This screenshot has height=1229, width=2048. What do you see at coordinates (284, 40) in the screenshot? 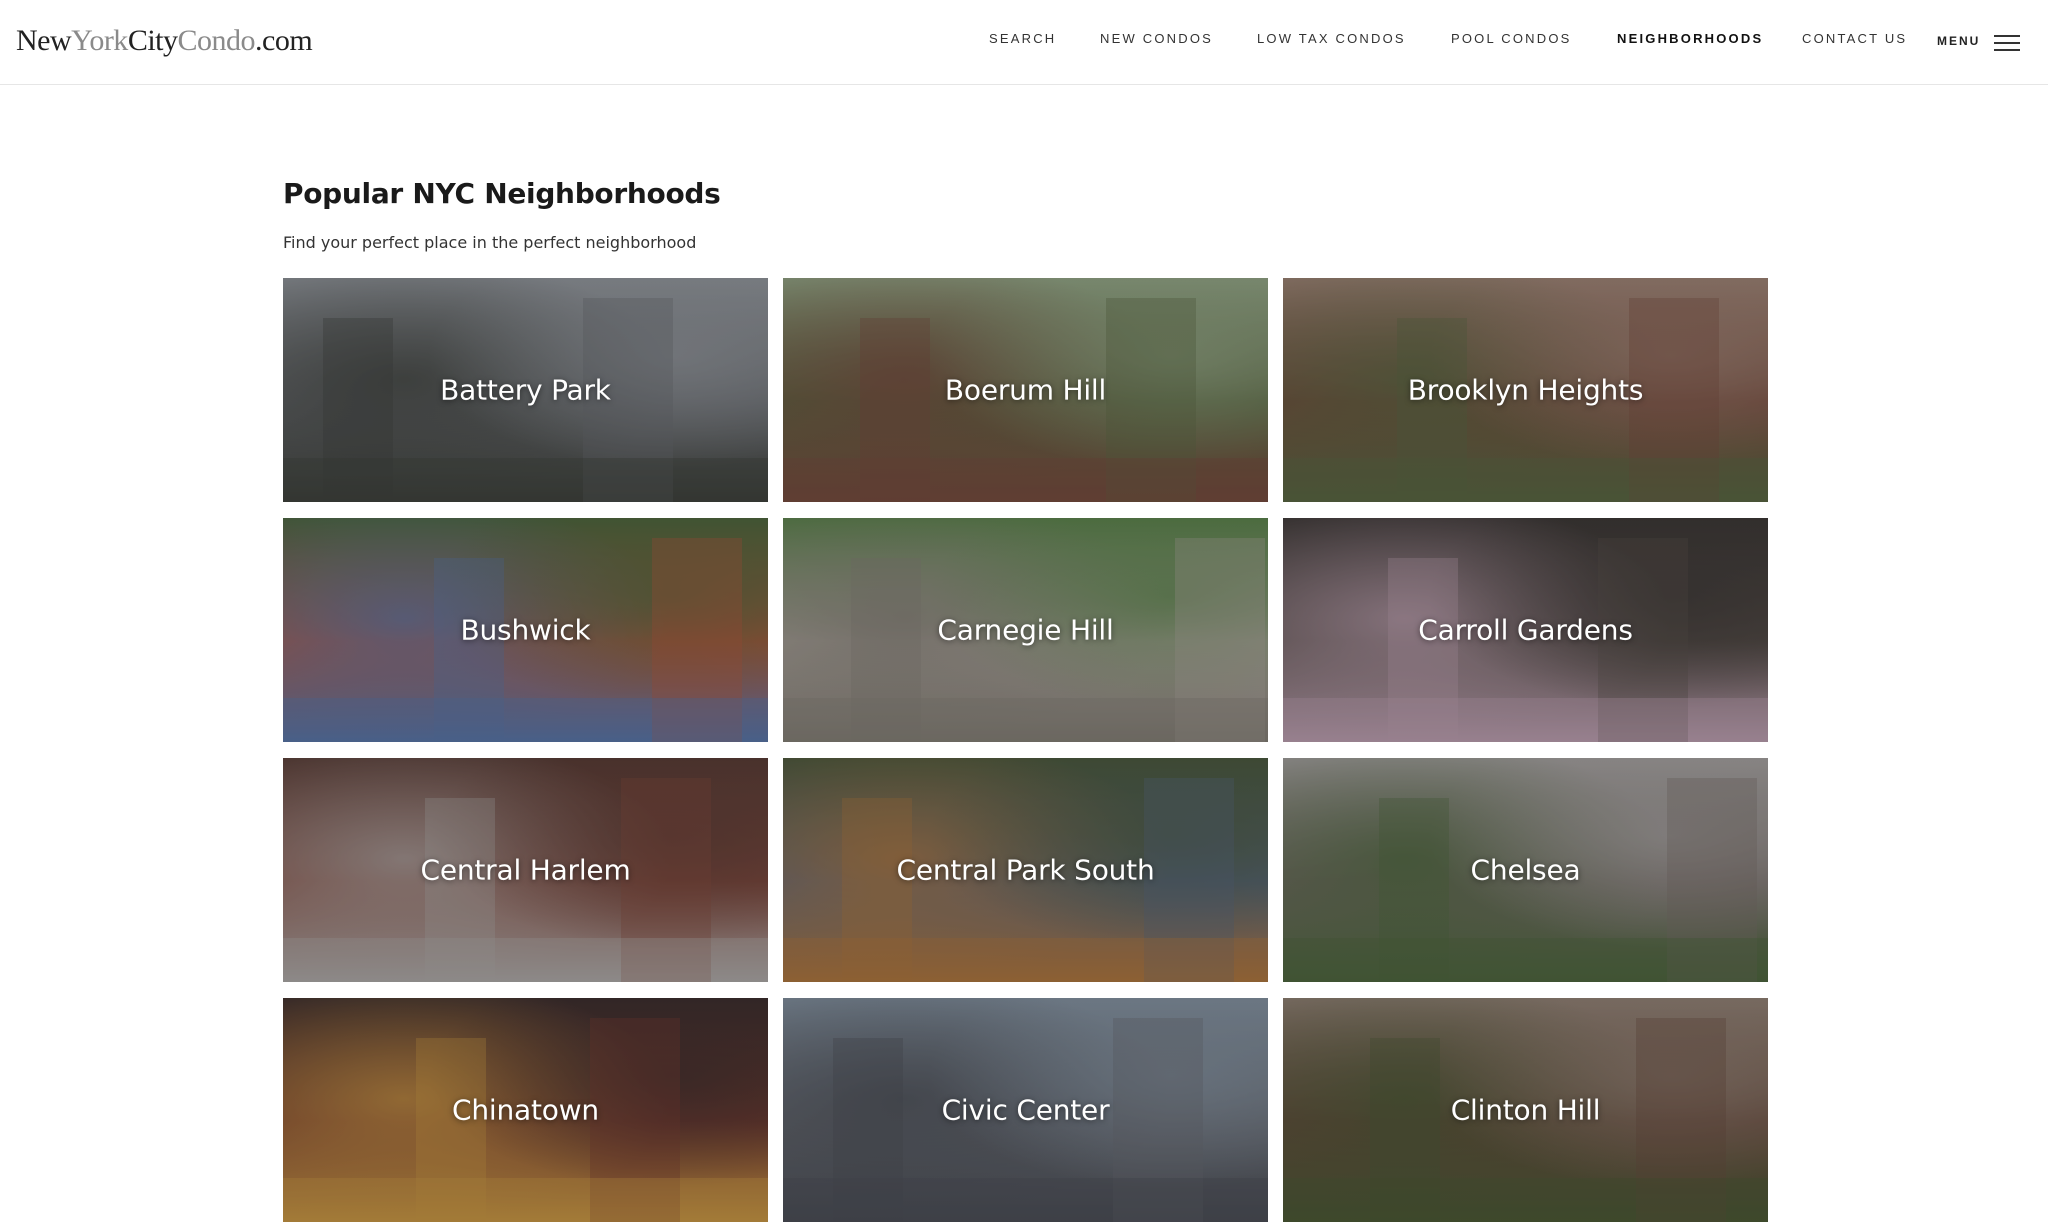
I see `logo-part-com: .com` at bounding box center [284, 40].